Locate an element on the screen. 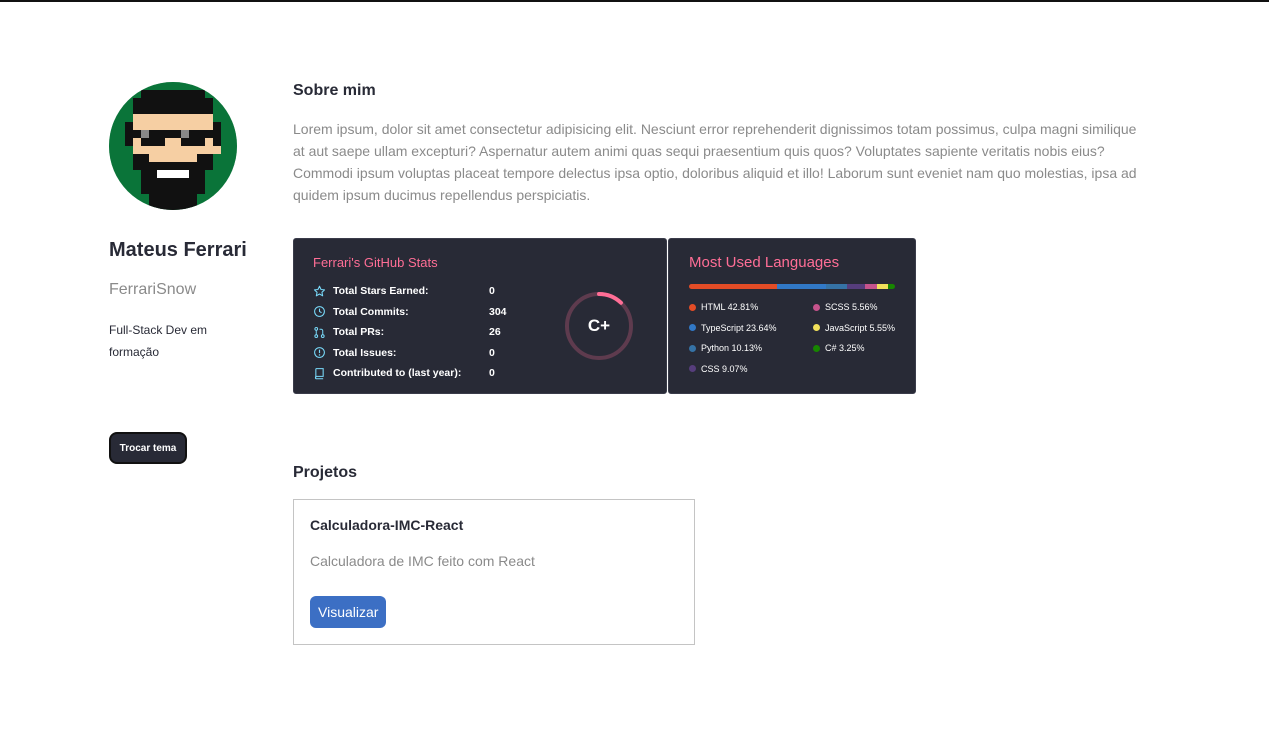 The height and width of the screenshot is (741, 1269). language-label: CSS 9.07% is located at coordinates (724, 368).